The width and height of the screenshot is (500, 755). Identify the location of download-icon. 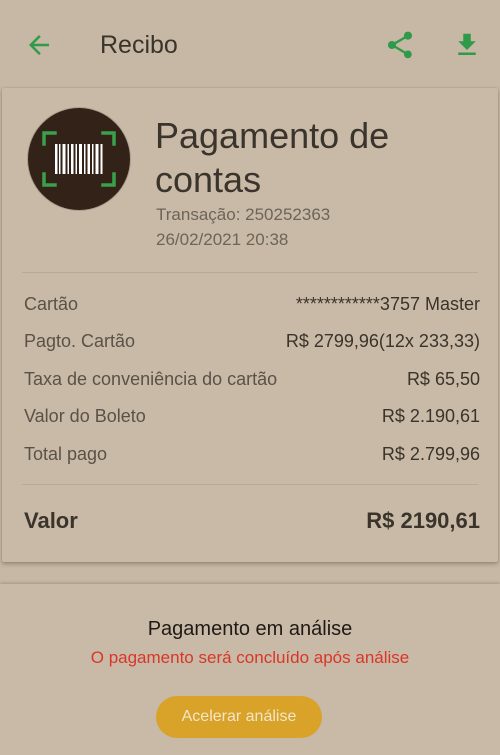
(467, 45).